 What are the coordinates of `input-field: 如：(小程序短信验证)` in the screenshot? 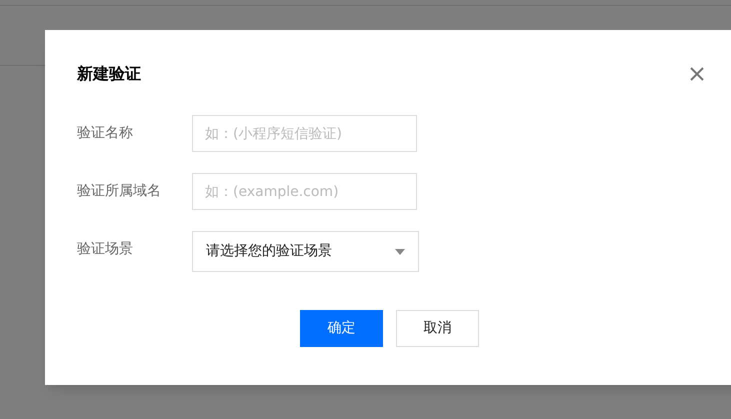 It's located at (304, 133).